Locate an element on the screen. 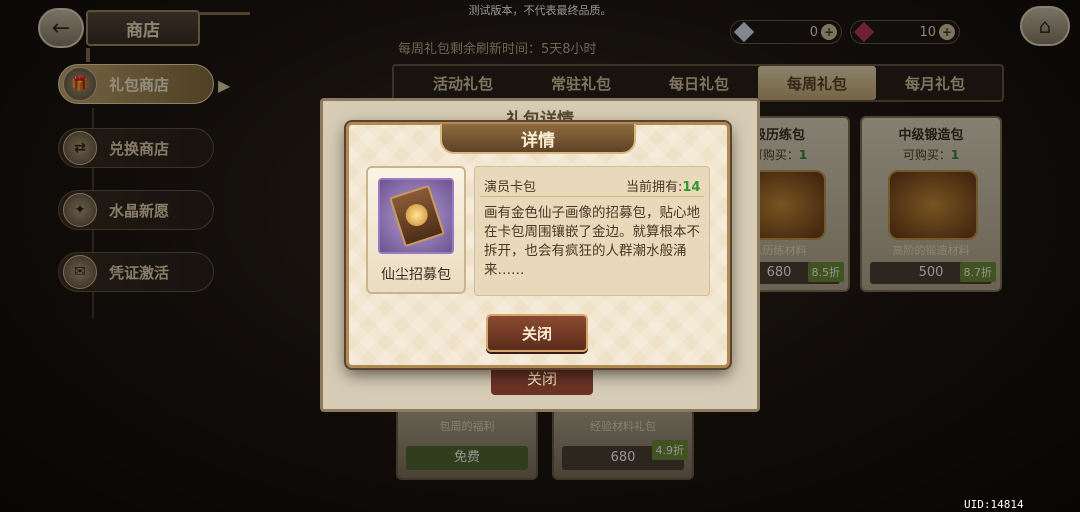 The height and width of the screenshot is (512, 1080). uid-label: UID:14814 is located at coordinates (994, 504).